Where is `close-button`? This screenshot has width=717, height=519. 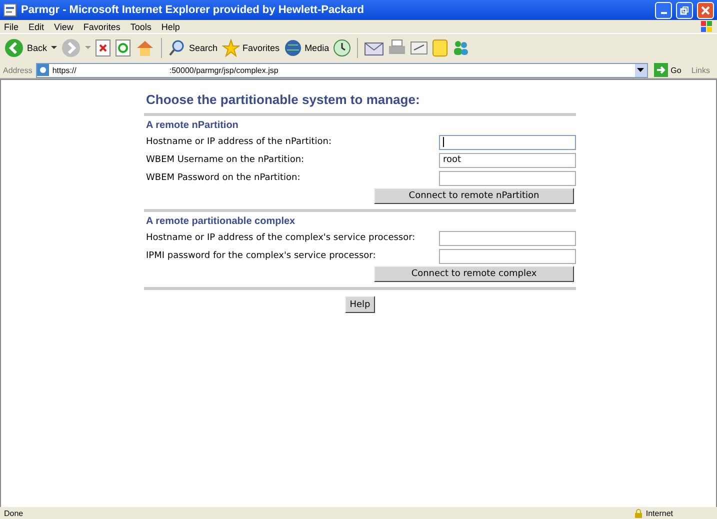
close-button is located at coordinates (705, 10).